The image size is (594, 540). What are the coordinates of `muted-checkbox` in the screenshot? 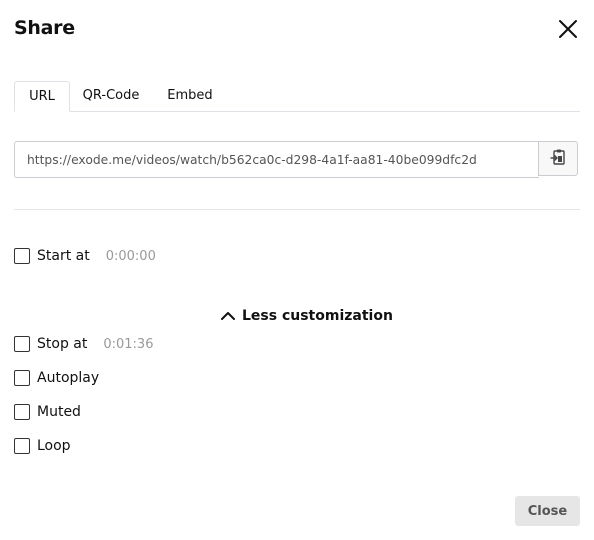 It's located at (22, 412).